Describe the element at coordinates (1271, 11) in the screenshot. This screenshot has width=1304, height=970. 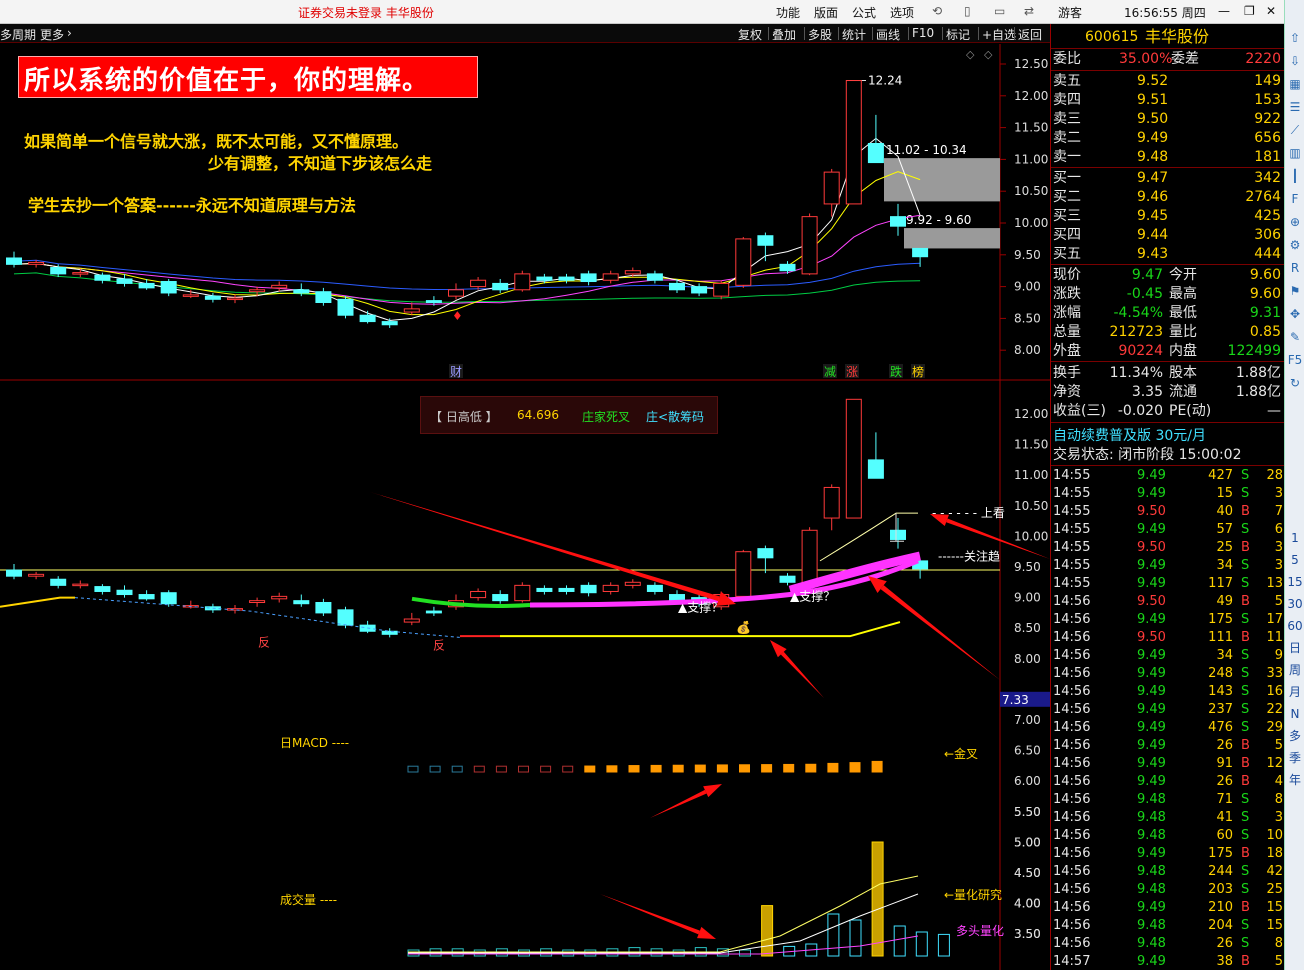
I see `close-icon: ✕` at that location.